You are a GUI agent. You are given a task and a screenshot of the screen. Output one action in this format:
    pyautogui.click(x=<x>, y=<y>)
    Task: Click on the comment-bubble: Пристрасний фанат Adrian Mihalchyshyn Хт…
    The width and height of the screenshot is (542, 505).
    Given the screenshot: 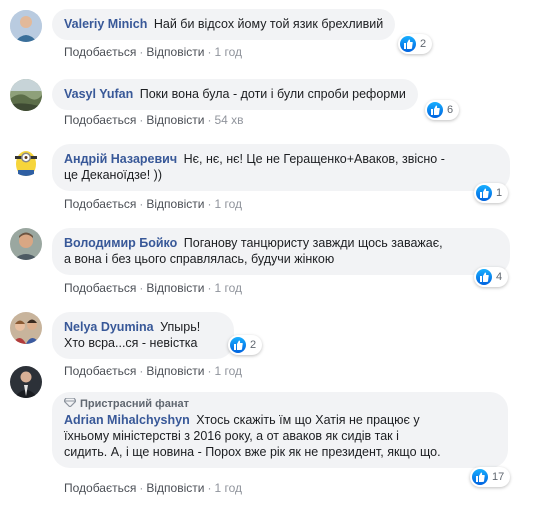 What is the action you would take?
    pyautogui.click(x=280, y=430)
    